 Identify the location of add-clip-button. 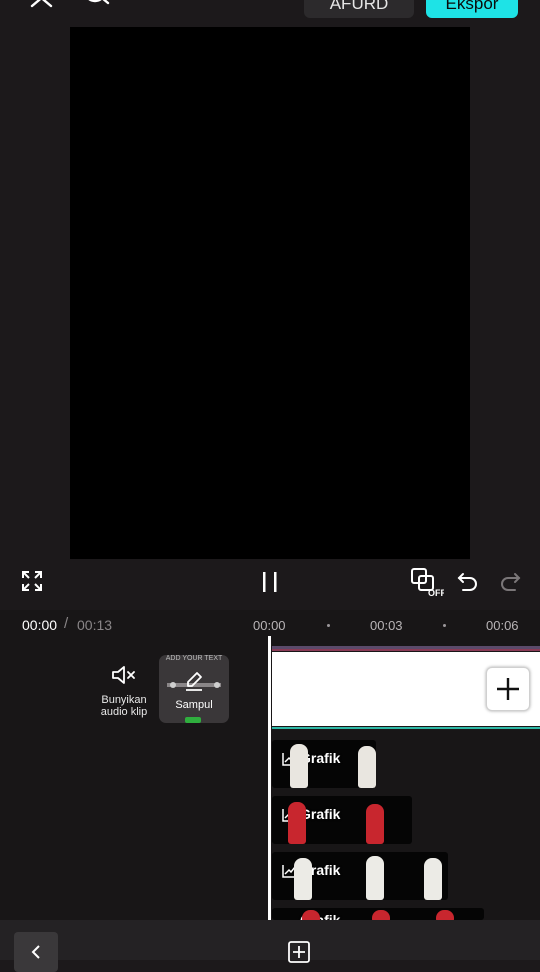
(508, 689).